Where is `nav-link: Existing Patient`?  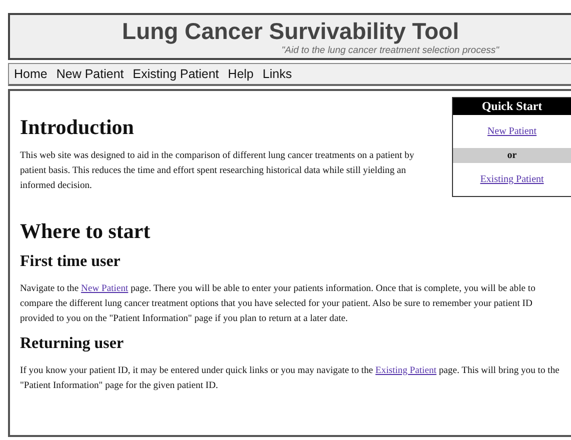
nav-link: Existing Patient is located at coordinates (175, 74).